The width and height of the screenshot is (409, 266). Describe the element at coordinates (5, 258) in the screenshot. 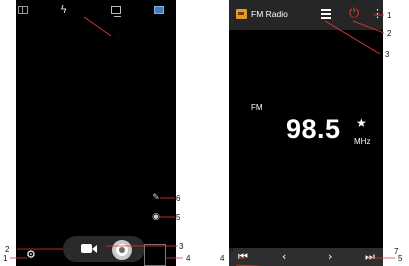

I see `callout-cam-1: 1` at that location.